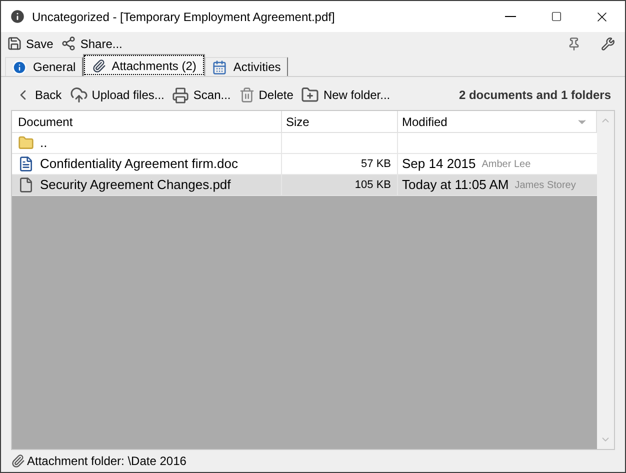  Describe the element at coordinates (304, 185) in the screenshot. I see `table-row: Security Agreement Changes.pdf 105 KB Today at 11:05 AM James Storey` at that location.